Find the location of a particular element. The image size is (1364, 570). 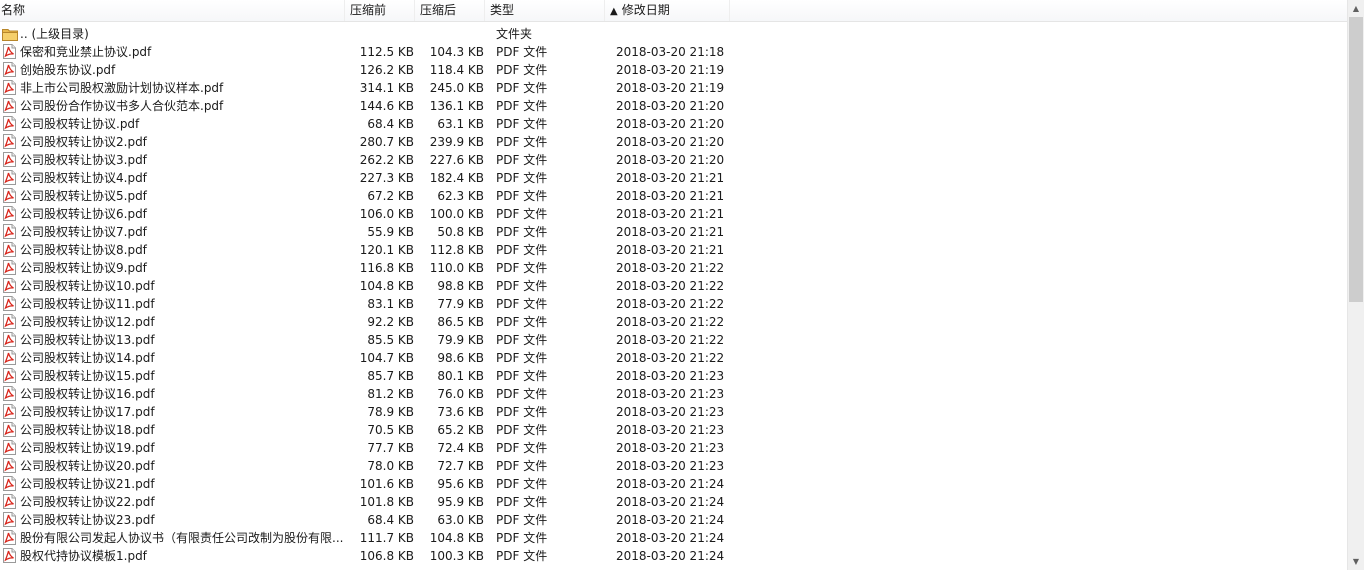

file-name: 保密和竞业禁止协议.pdf is located at coordinates (86, 52).